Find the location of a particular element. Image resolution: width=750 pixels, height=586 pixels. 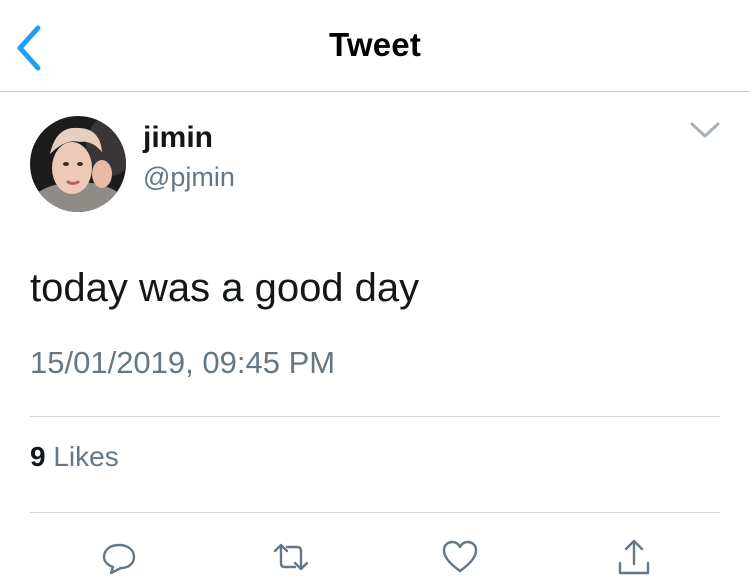

heart-icon is located at coordinates (460, 556).